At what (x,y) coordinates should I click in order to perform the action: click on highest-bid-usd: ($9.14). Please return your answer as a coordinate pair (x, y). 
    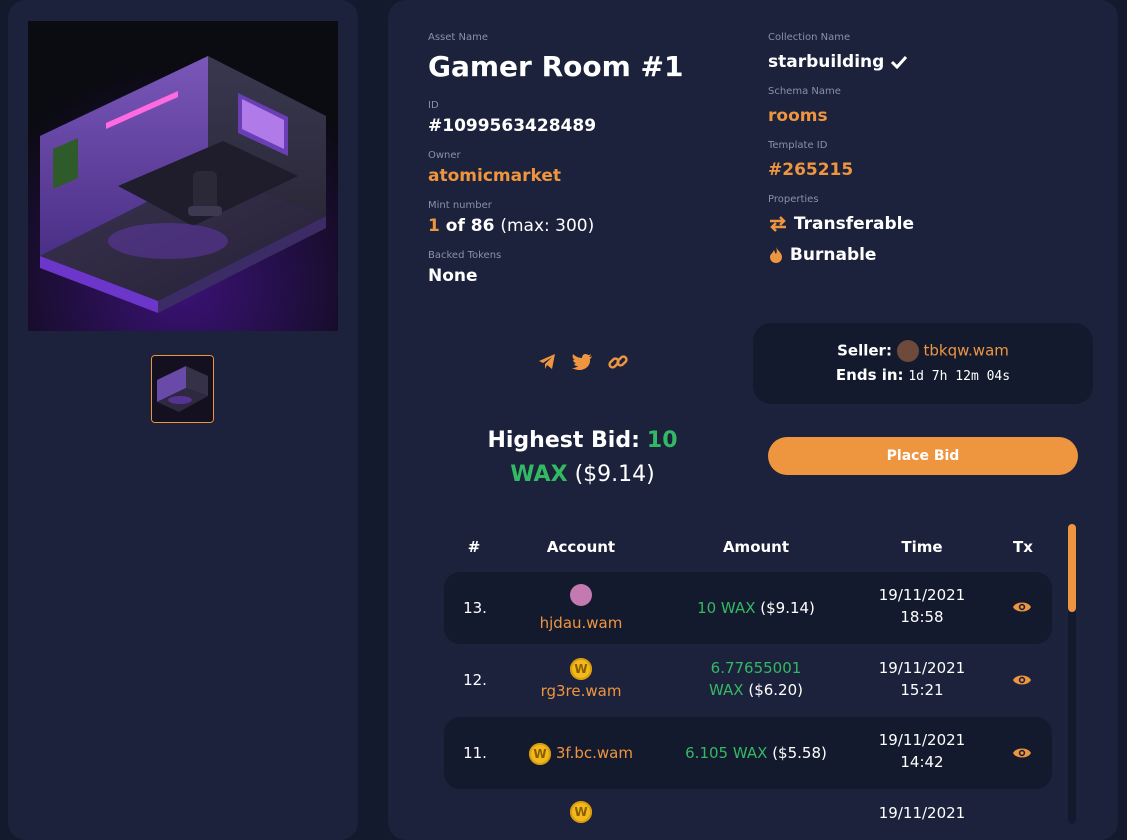
    Looking at the image, I should click on (614, 474).